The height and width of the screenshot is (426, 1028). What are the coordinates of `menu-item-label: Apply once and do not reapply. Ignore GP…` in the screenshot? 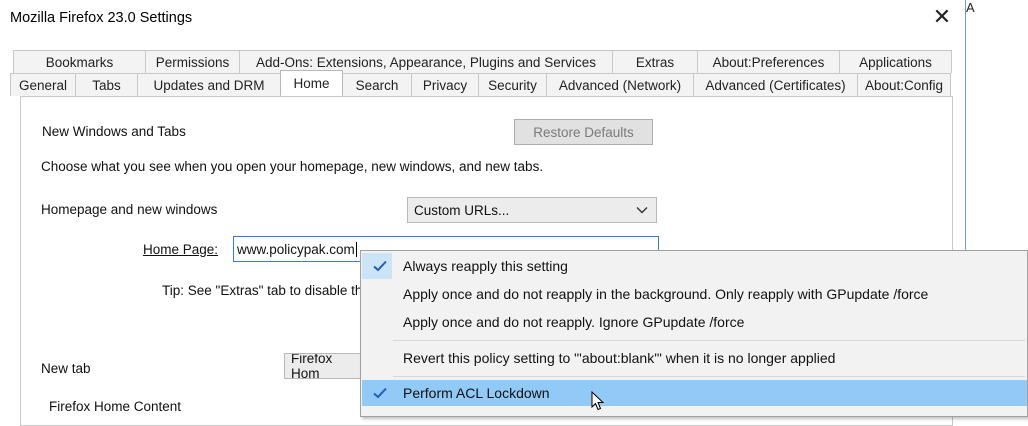 It's located at (574, 322).